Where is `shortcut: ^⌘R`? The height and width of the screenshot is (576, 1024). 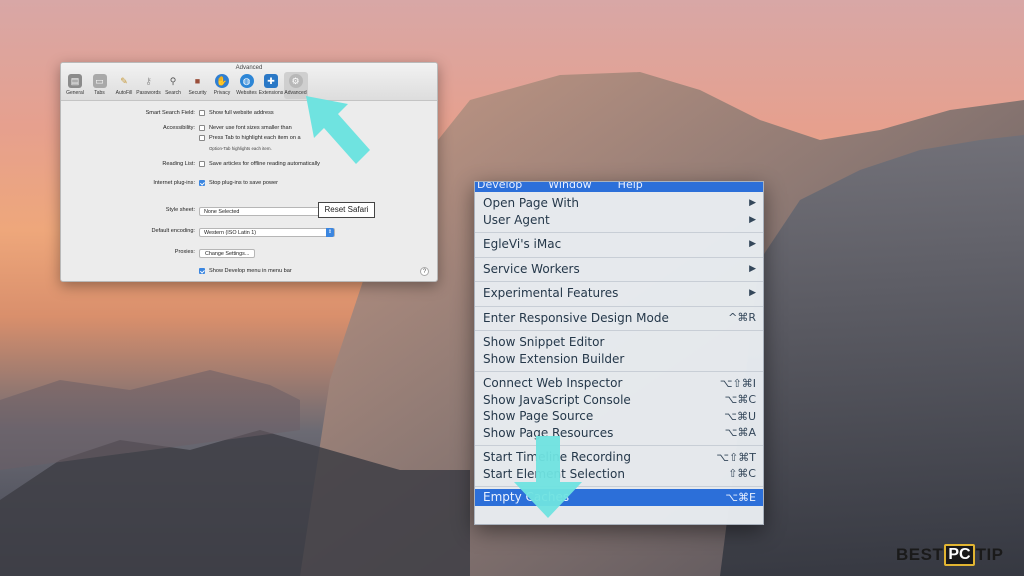 shortcut: ^⌘R is located at coordinates (742, 318).